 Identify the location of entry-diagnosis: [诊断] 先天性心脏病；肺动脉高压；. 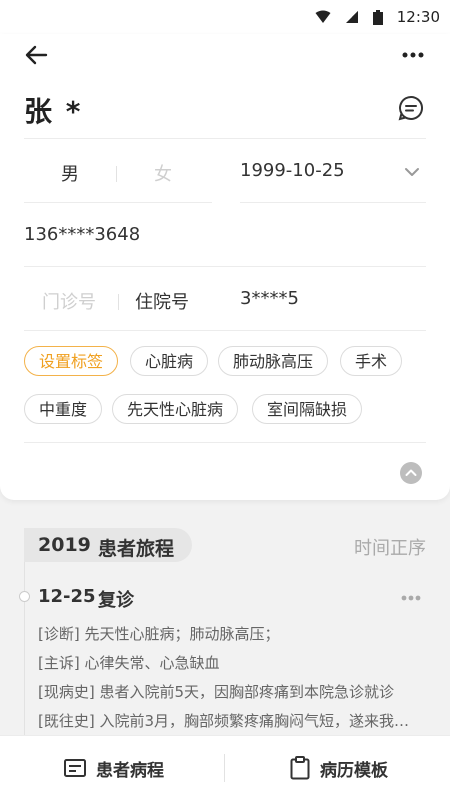
(159, 634).